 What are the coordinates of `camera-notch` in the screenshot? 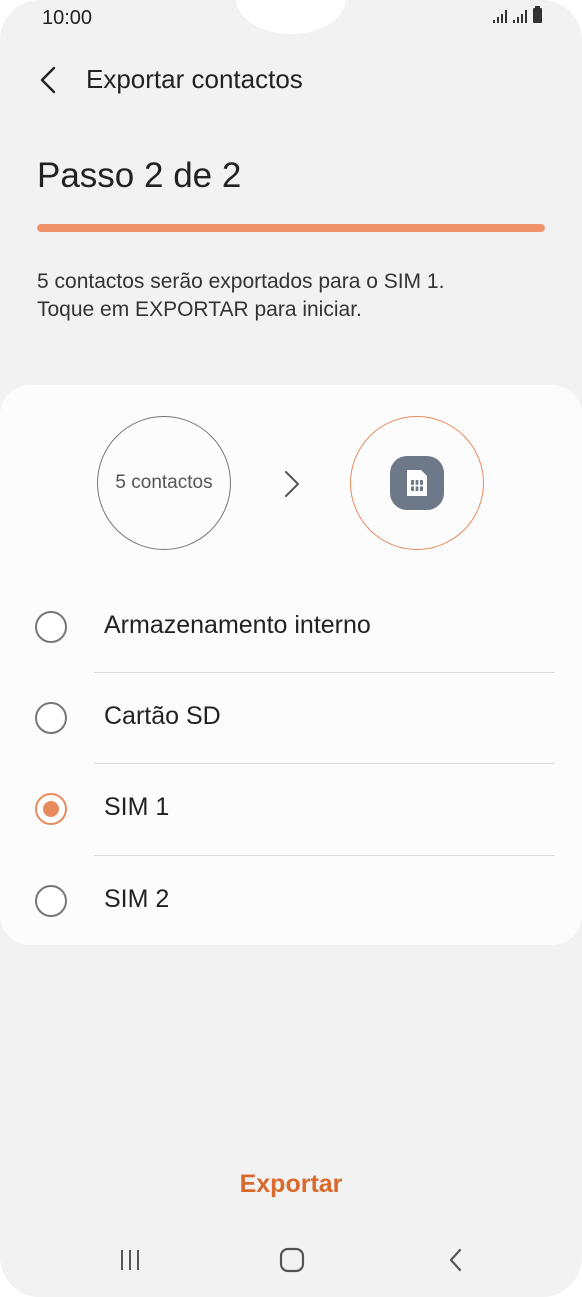 It's located at (291, 17).